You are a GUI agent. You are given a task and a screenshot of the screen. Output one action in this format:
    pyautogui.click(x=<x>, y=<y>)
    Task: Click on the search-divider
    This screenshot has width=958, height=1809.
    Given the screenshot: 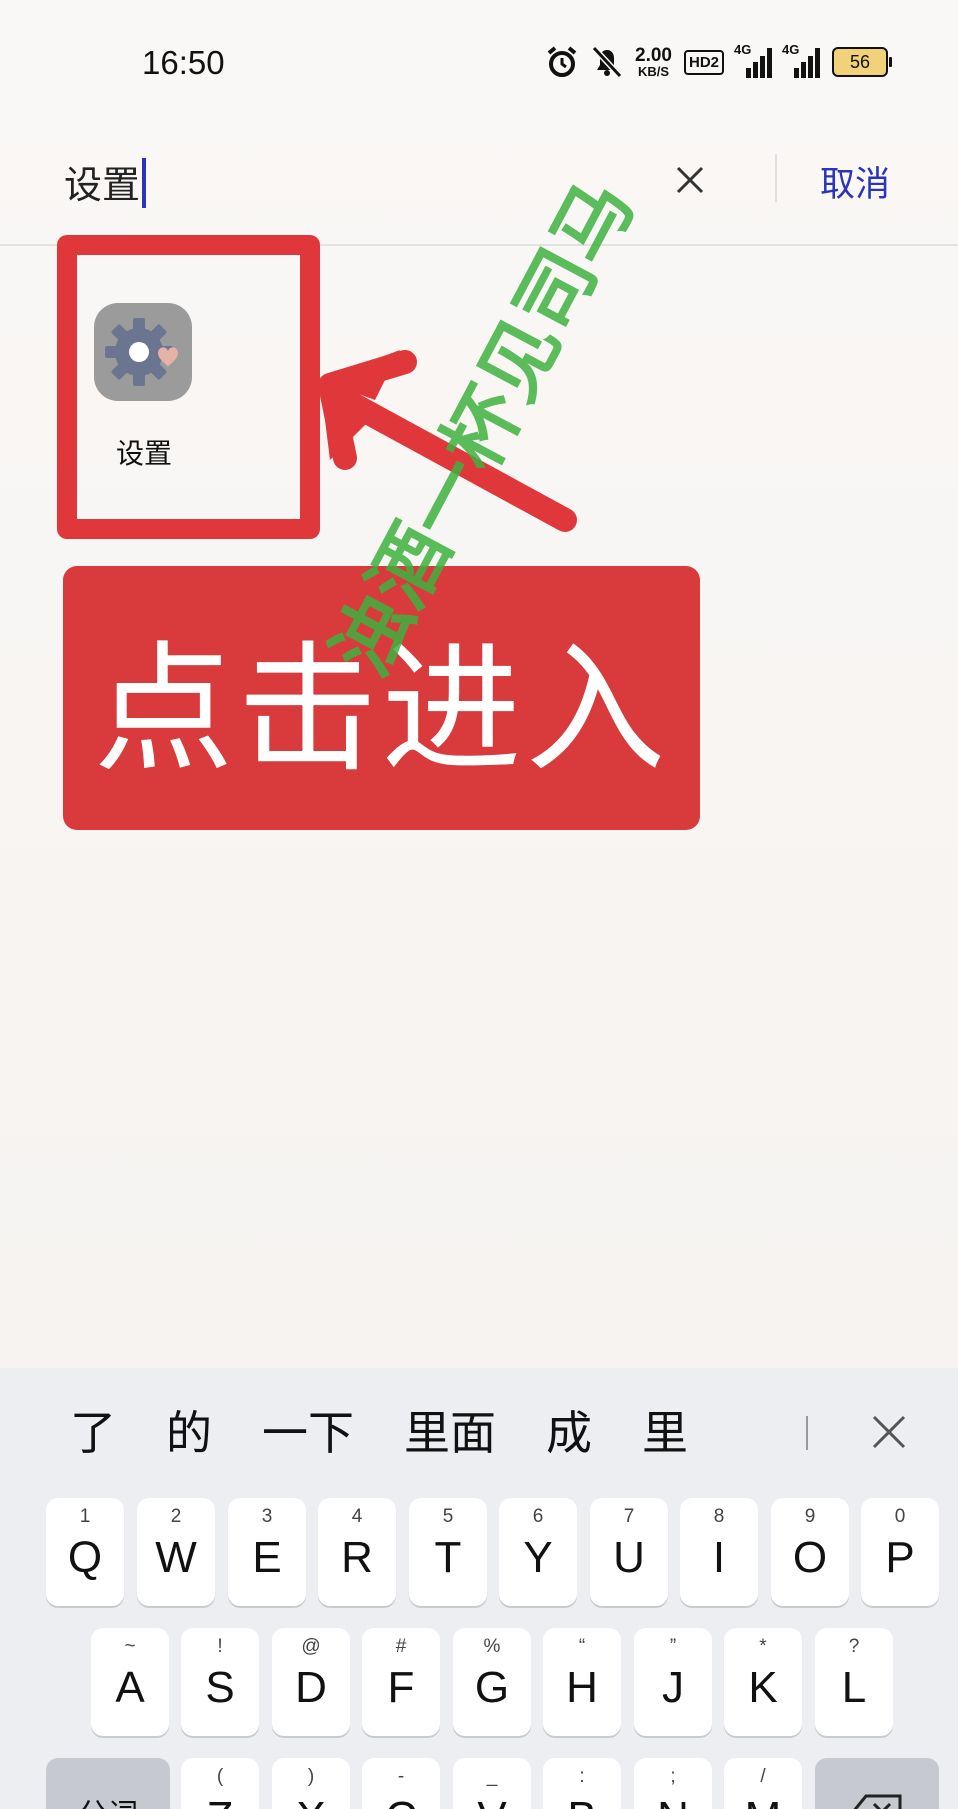 What is the action you would take?
    pyautogui.click(x=776, y=178)
    